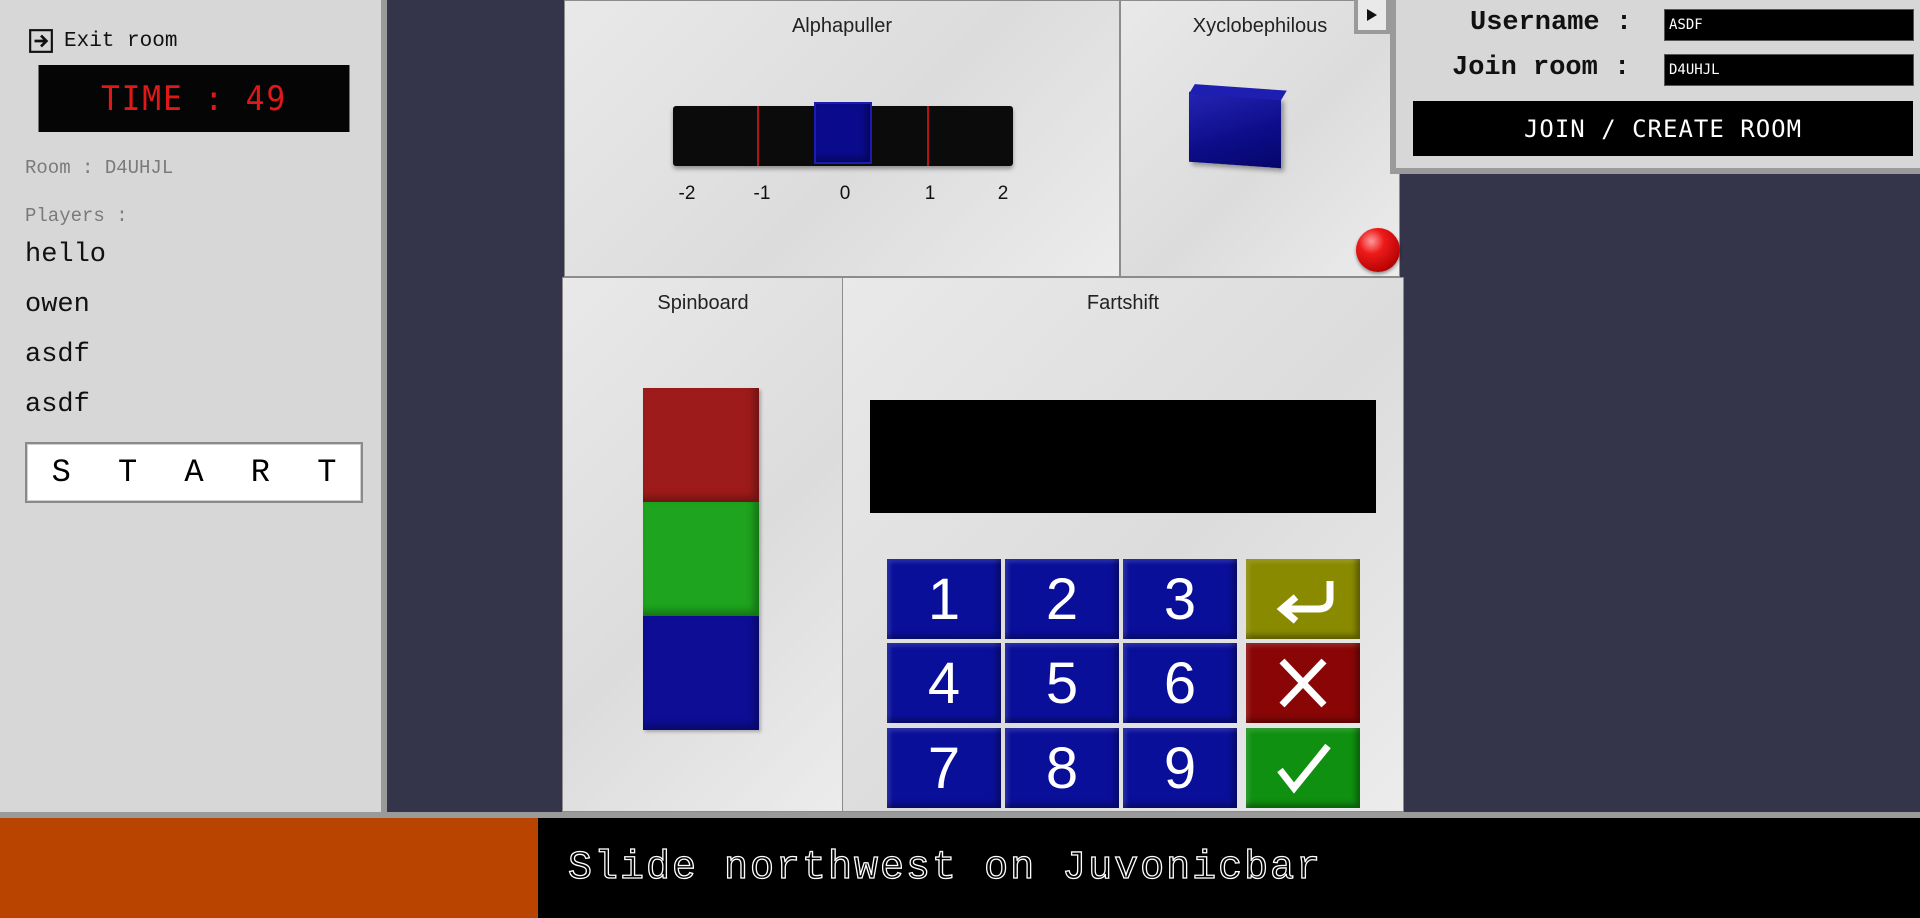  I want to click on keypad-key-5: 5, so click(1062, 683).